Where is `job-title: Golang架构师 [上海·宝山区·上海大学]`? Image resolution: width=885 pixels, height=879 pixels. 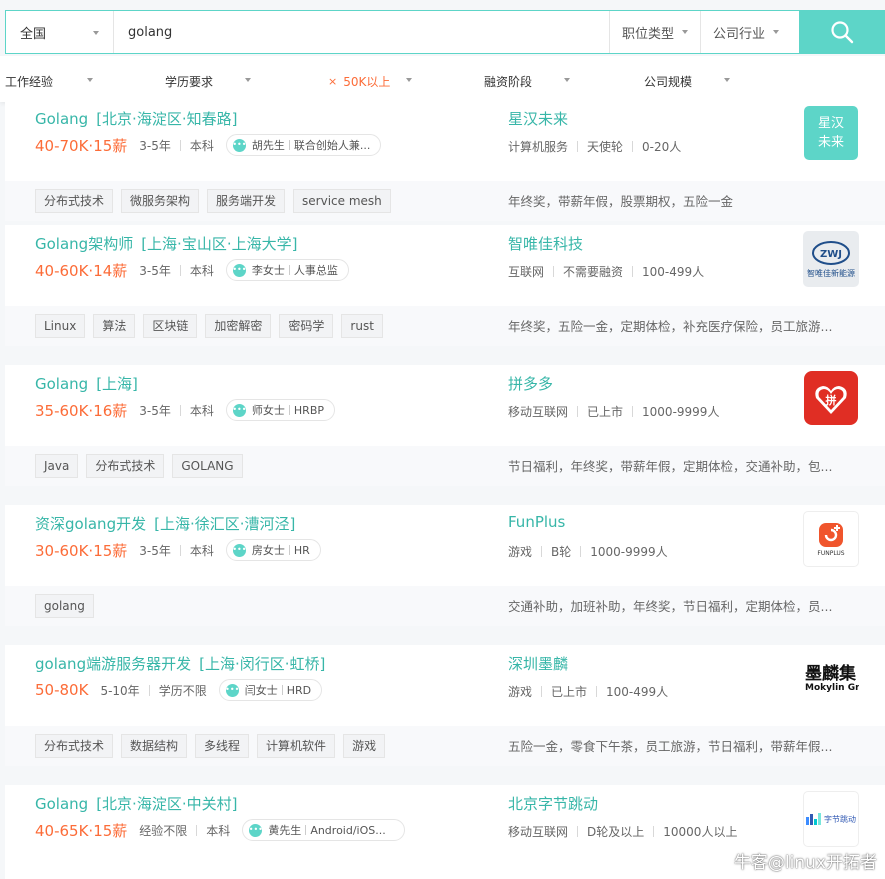
job-title: Golang架构师 [上海·宝山区·上海大学] is located at coordinates (166, 243).